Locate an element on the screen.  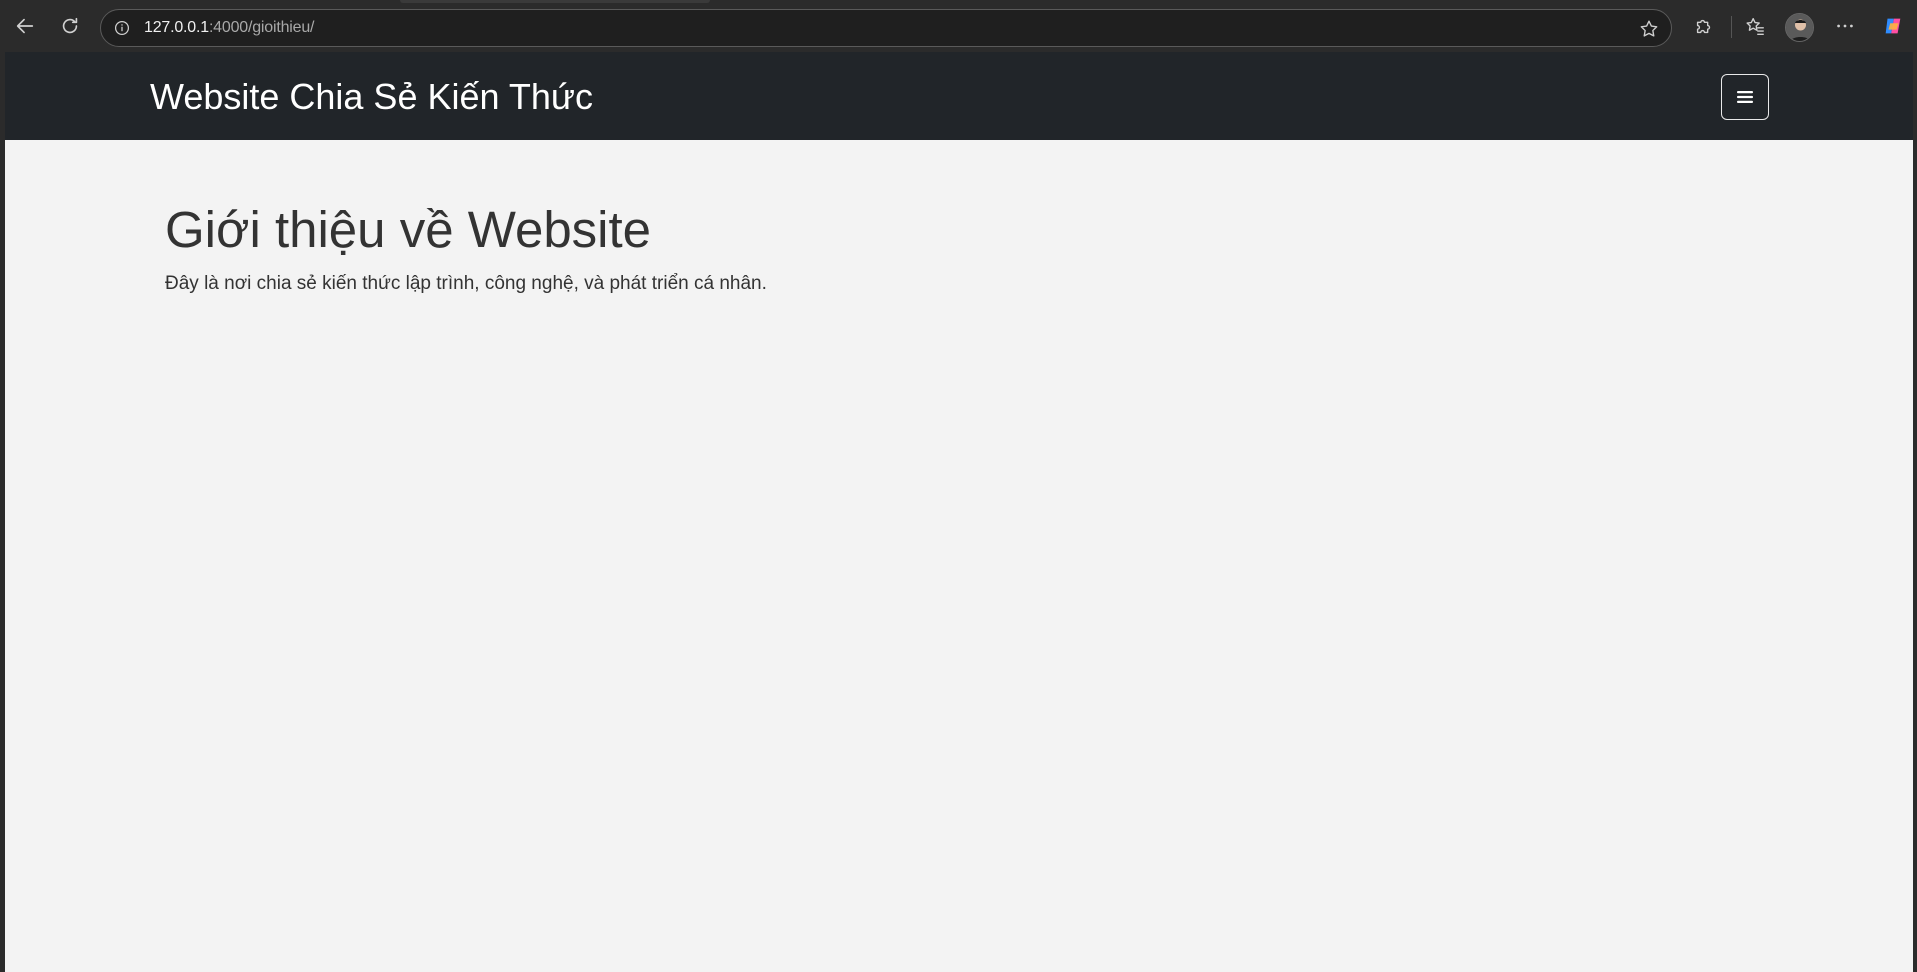
url-path: :4000/gioithieu/ is located at coordinates (261, 27).